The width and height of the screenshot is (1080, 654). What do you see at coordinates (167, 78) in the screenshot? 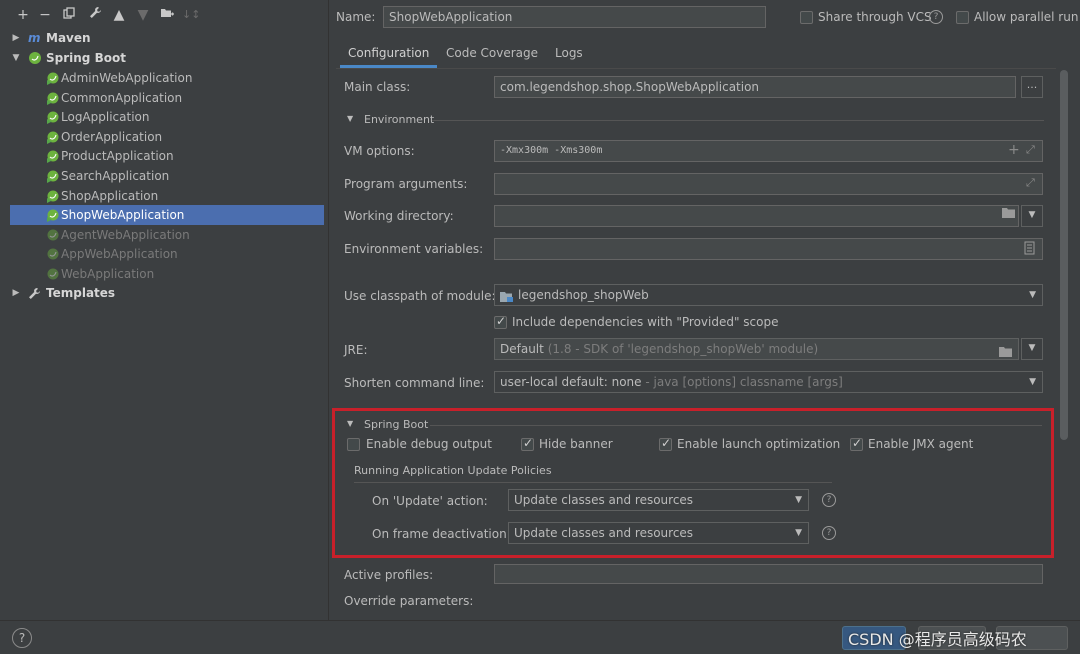
I see `tree-item-admin-web-application: AdminWebApplication` at bounding box center [167, 78].